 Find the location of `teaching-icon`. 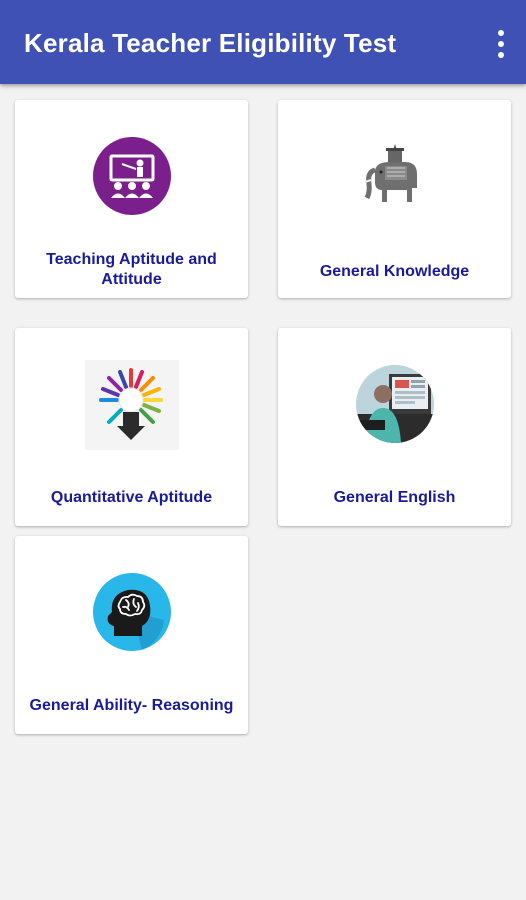

teaching-icon is located at coordinates (131, 176).